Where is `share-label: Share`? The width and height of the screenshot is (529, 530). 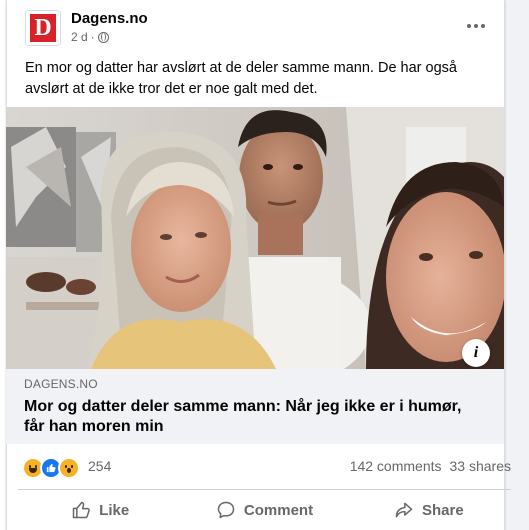 share-label: Share is located at coordinates (442, 510).